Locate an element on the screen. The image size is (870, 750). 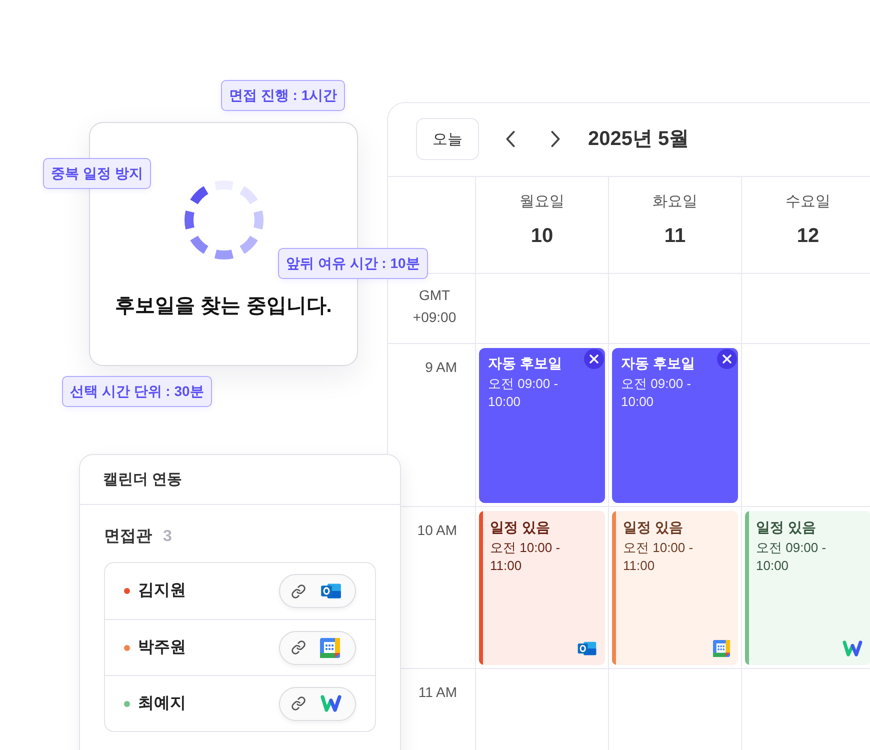
time-label: 9 AM is located at coordinates (441, 367).